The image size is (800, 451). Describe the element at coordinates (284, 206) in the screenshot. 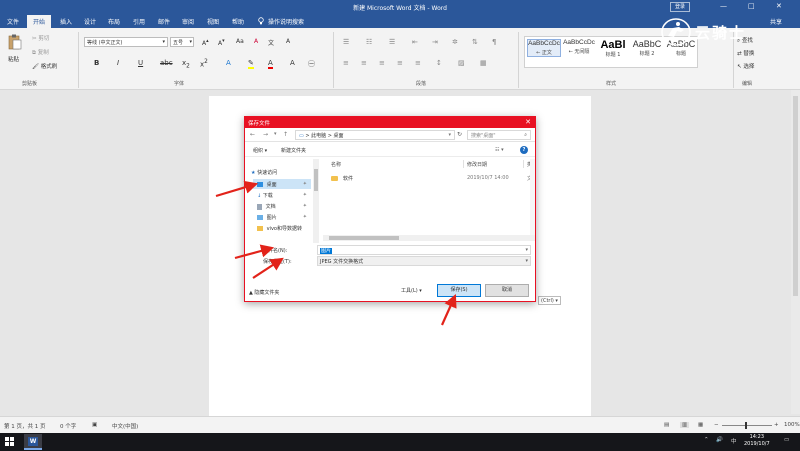

I see `nav-item-documents: 文档 ✦` at that location.